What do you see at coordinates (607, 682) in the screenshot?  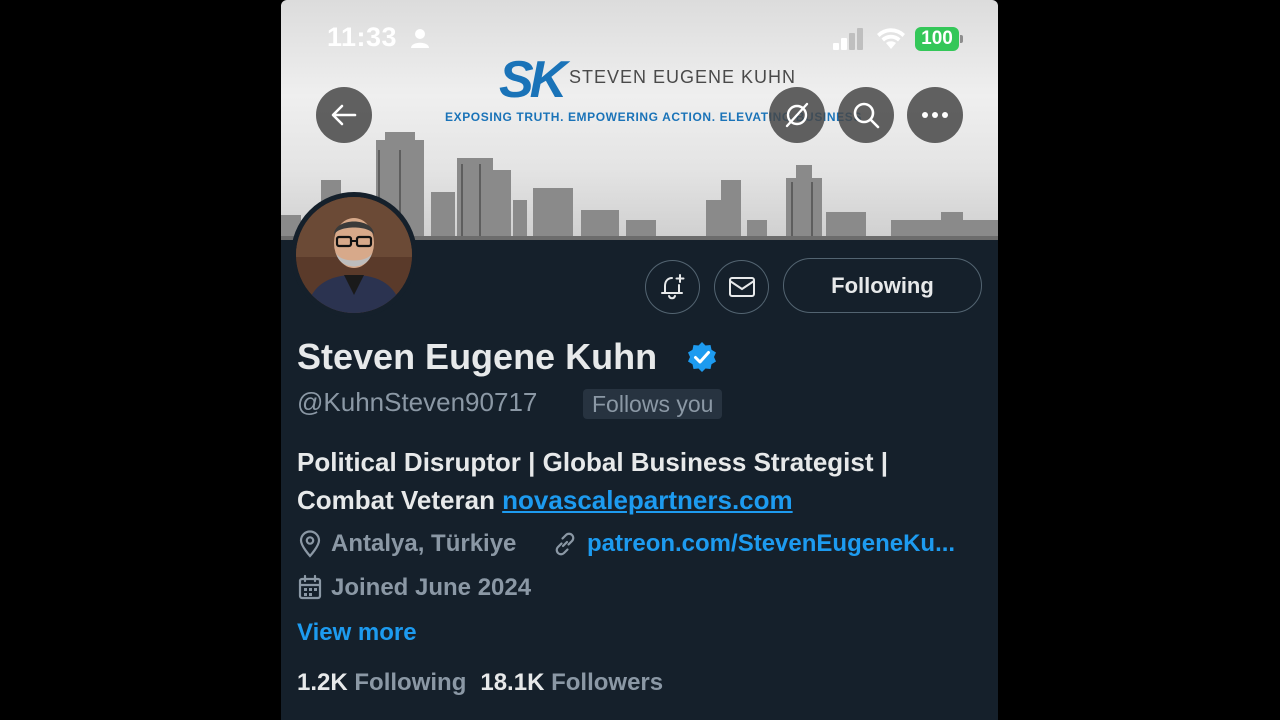 I see `followers-label: Followers` at bounding box center [607, 682].